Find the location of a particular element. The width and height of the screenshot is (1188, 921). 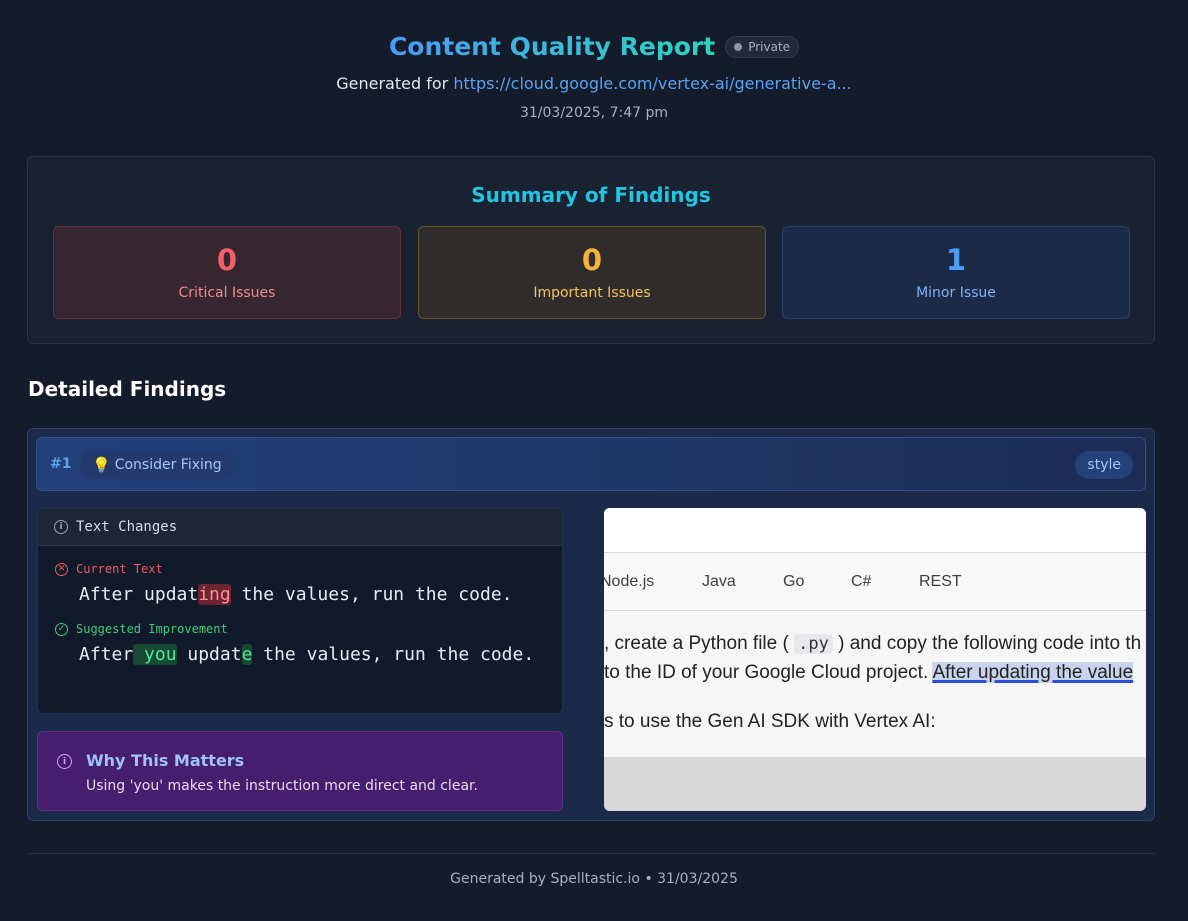

footer: Generated by Spelltastic.io • 31/03/2025 is located at coordinates (594, 879).